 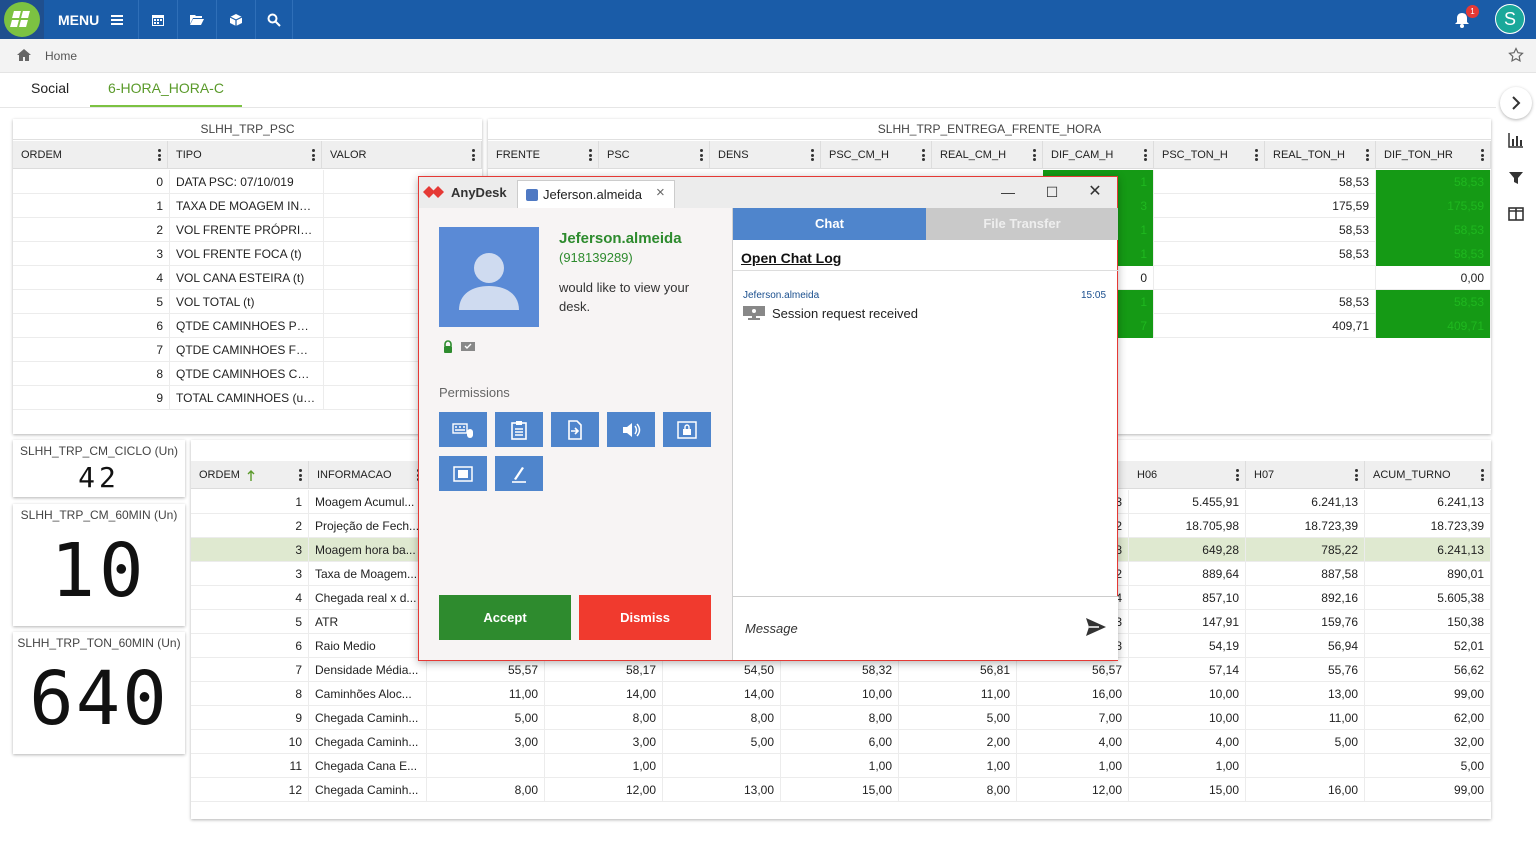 What do you see at coordinates (1428, 475) in the screenshot?
I see `column-header: ACUM_TURNO` at bounding box center [1428, 475].